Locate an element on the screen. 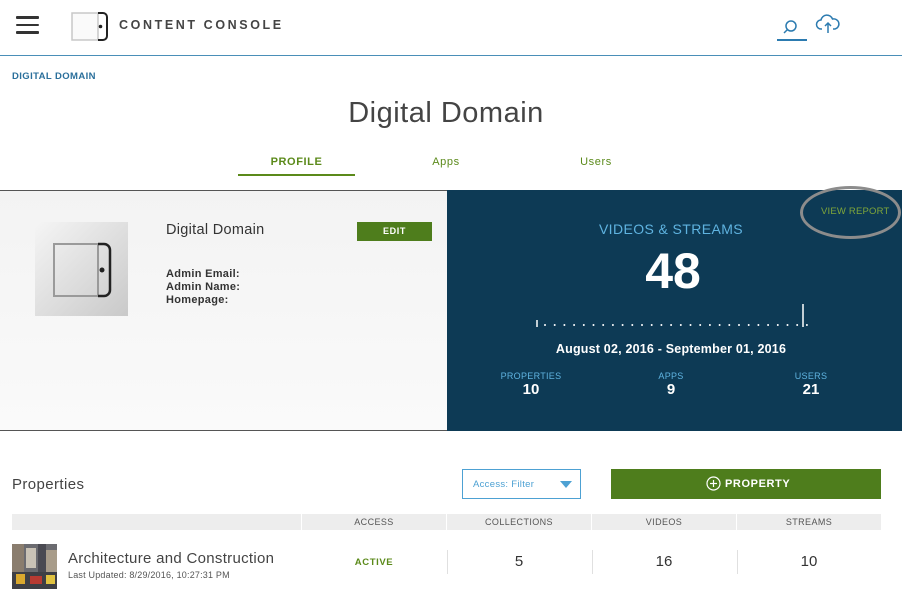  profile-name: Digital Domain is located at coordinates (215, 230).